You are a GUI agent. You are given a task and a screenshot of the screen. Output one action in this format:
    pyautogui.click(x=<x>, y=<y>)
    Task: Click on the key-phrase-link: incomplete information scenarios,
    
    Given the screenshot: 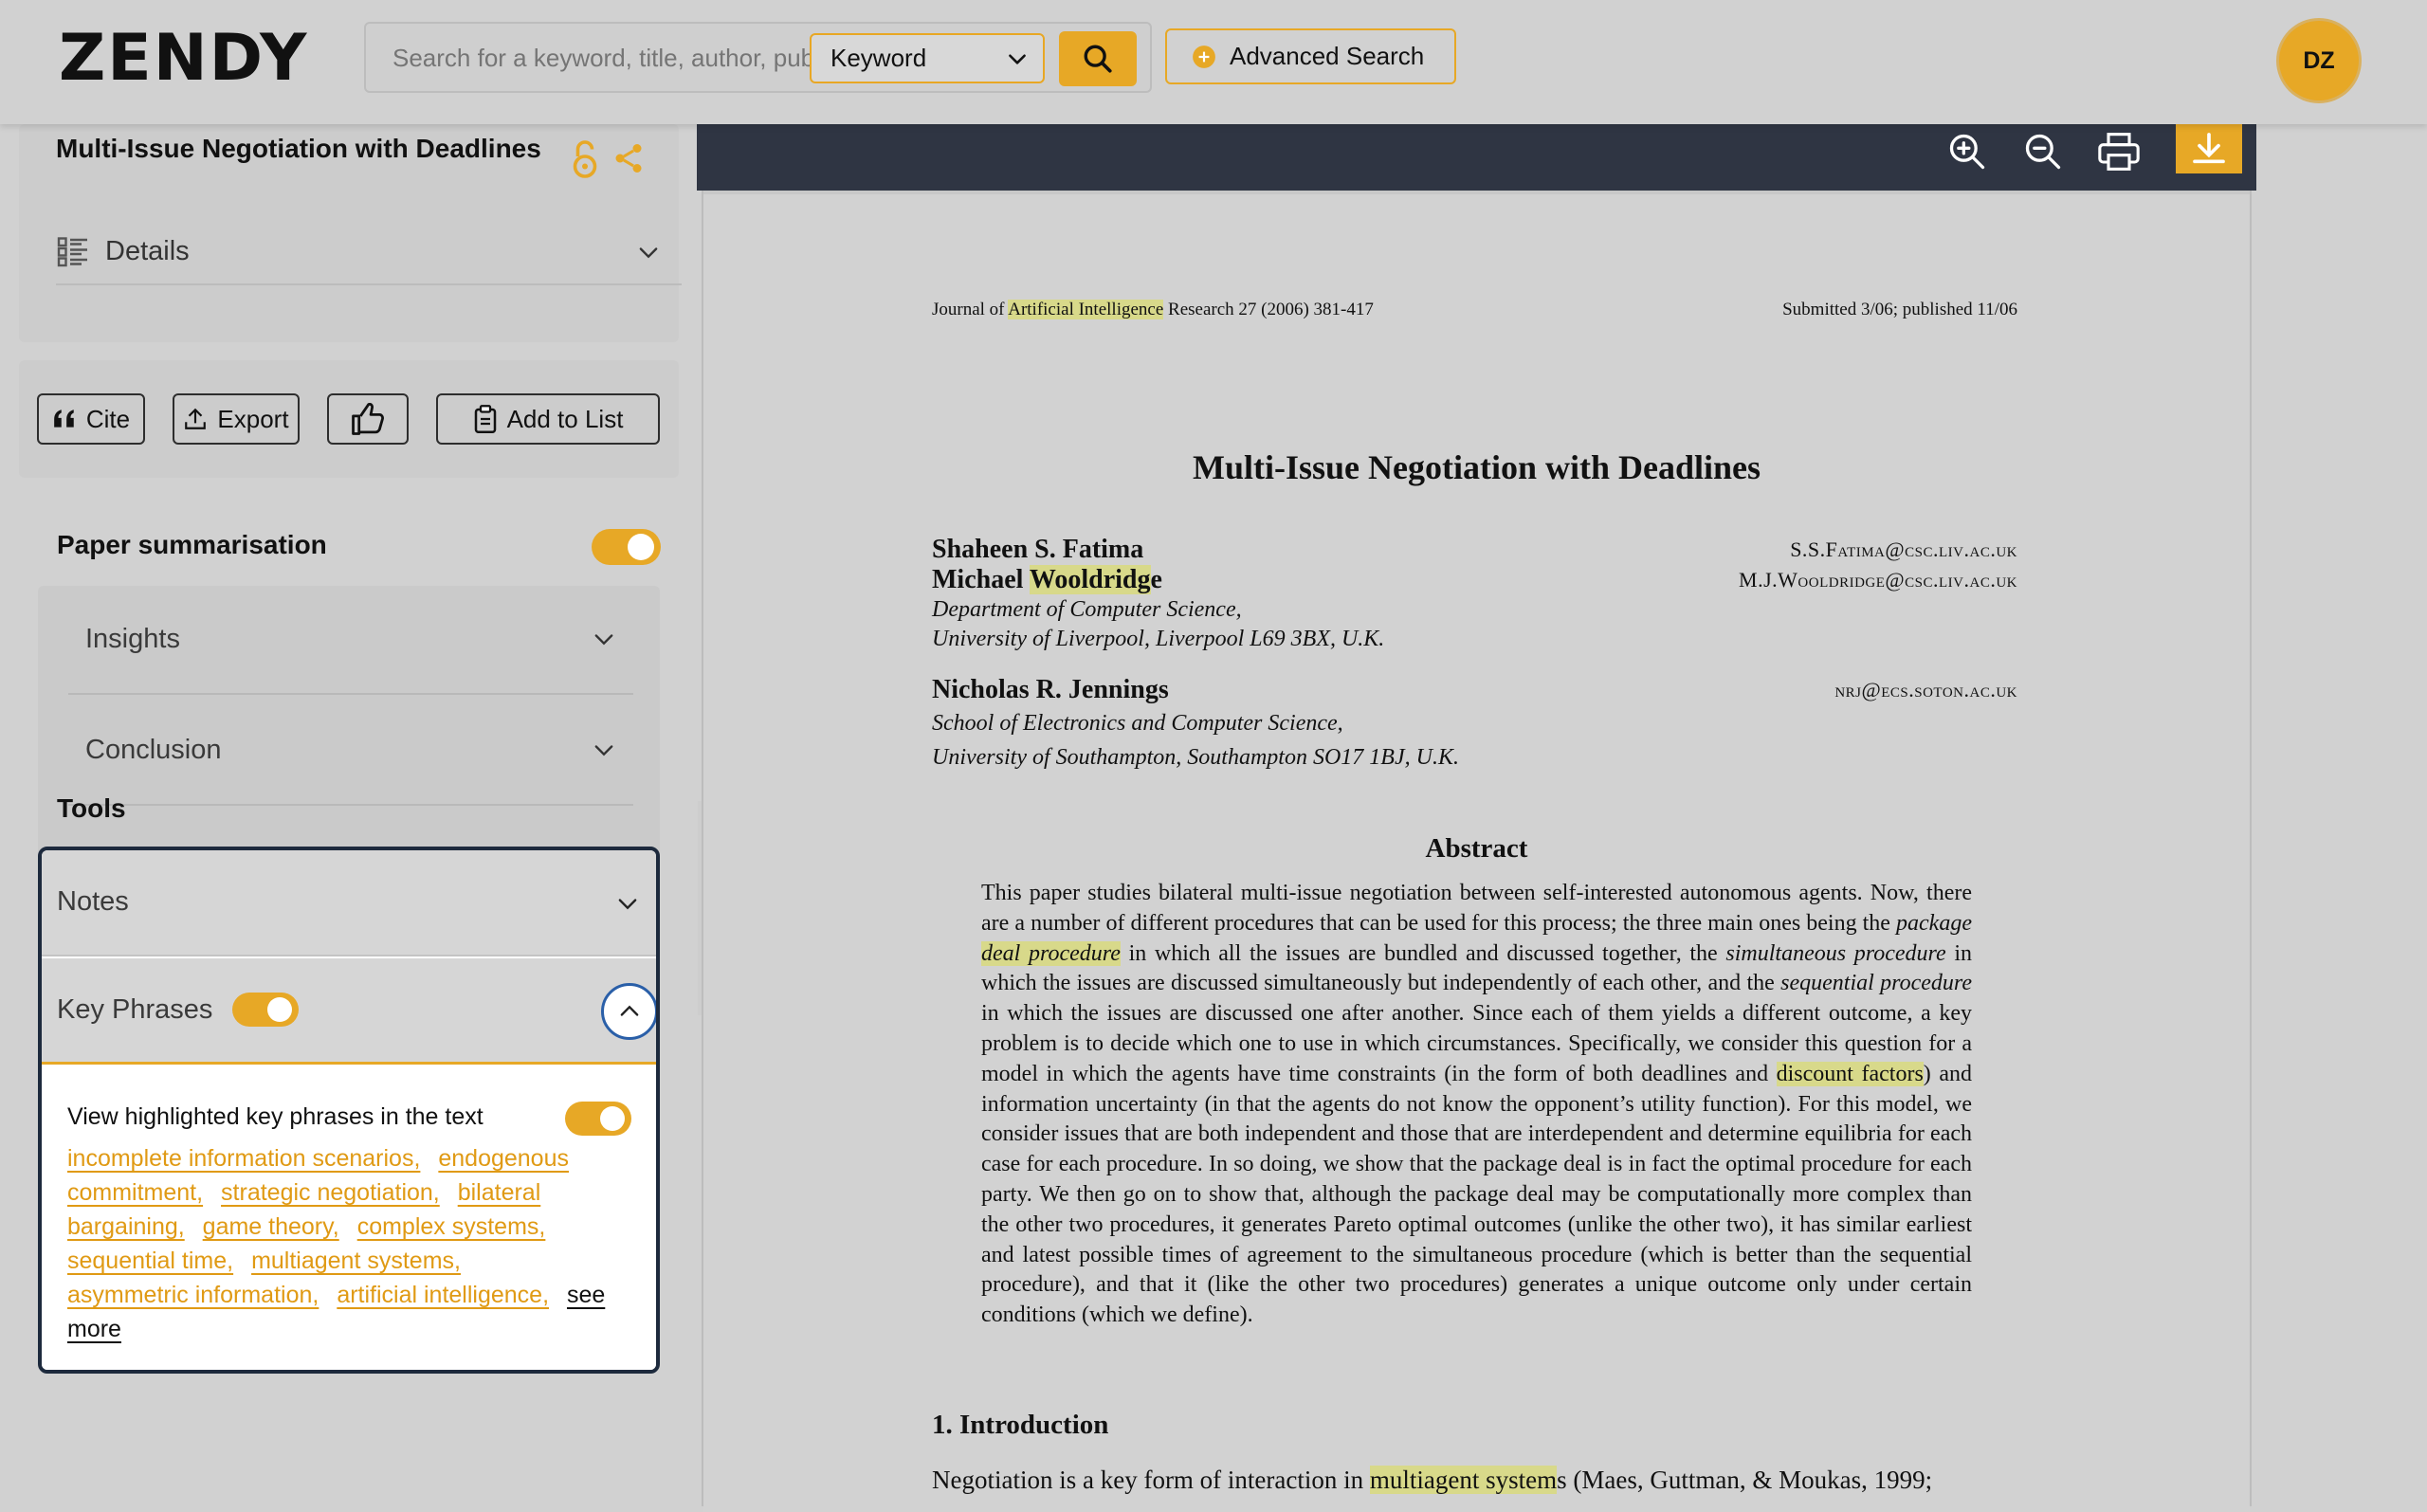 What is the action you would take?
    pyautogui.click(x=243, y=1159)
    